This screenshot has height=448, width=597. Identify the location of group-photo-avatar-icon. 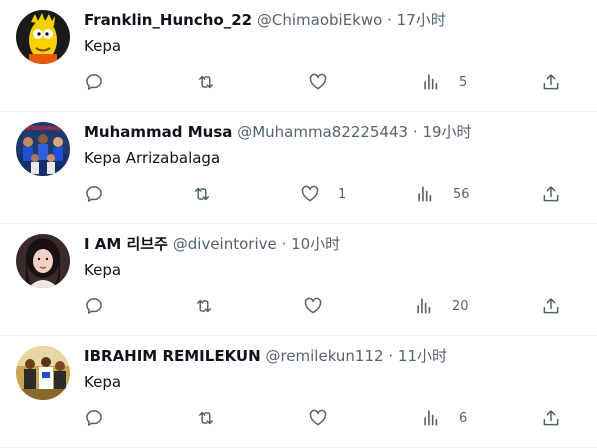
(43, 373).